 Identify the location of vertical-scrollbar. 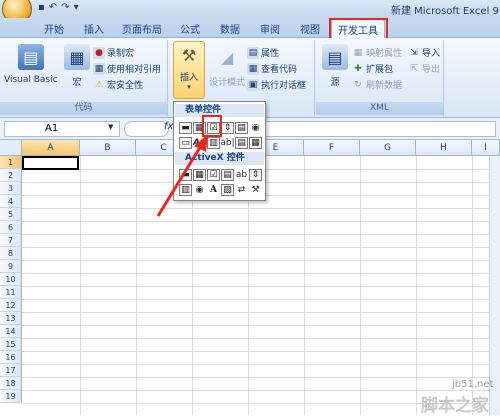
(494, 285).